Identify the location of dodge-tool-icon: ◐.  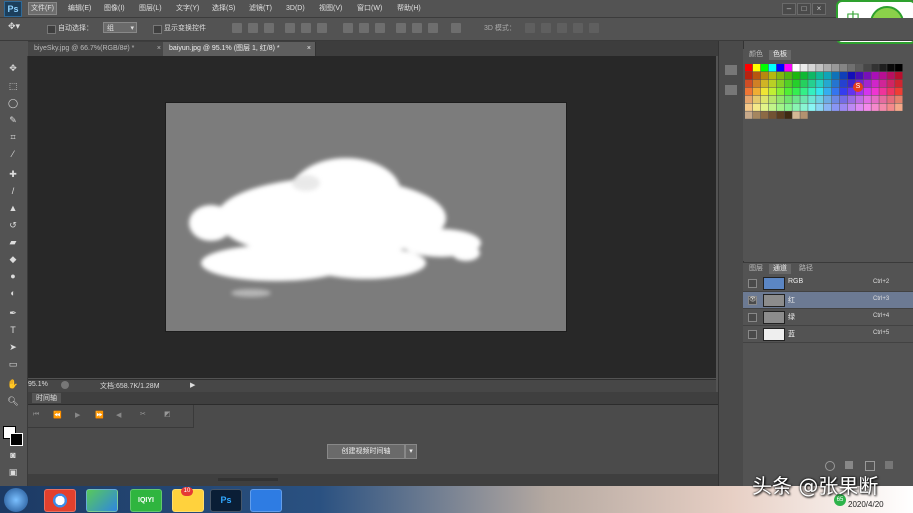
(13, 293).